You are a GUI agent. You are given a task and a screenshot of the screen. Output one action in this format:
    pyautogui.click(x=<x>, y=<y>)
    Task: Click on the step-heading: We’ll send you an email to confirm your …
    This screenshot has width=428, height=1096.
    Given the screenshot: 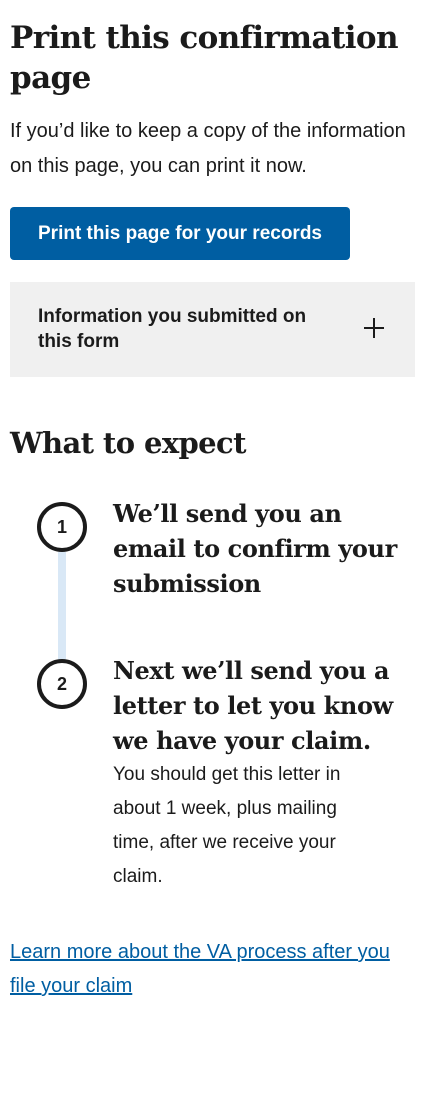 What is the action you would take?
    pyautogui.click(x=255, y=548)
    